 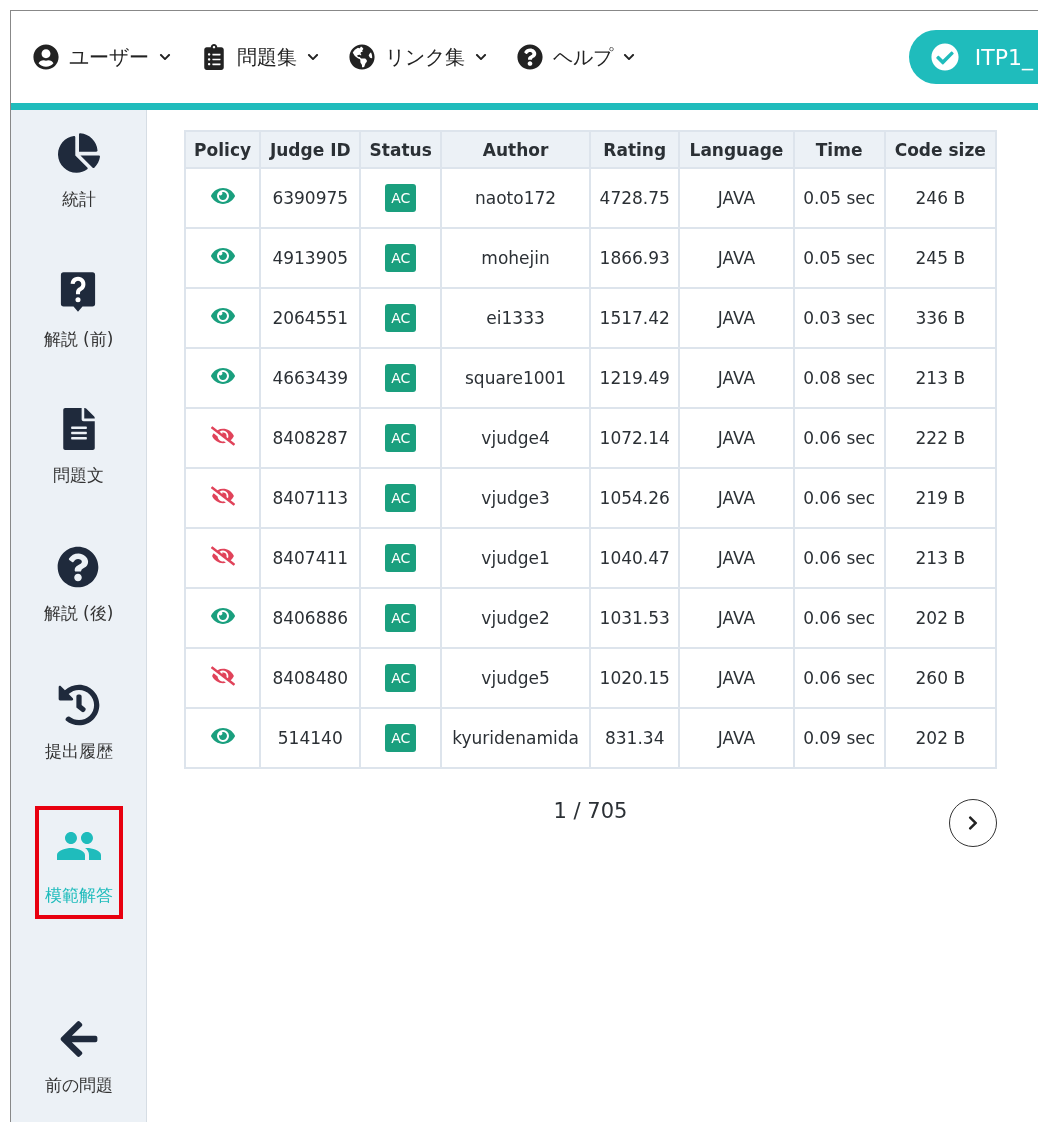 I want to click on column-header: Language, so click(x=736, y=149).